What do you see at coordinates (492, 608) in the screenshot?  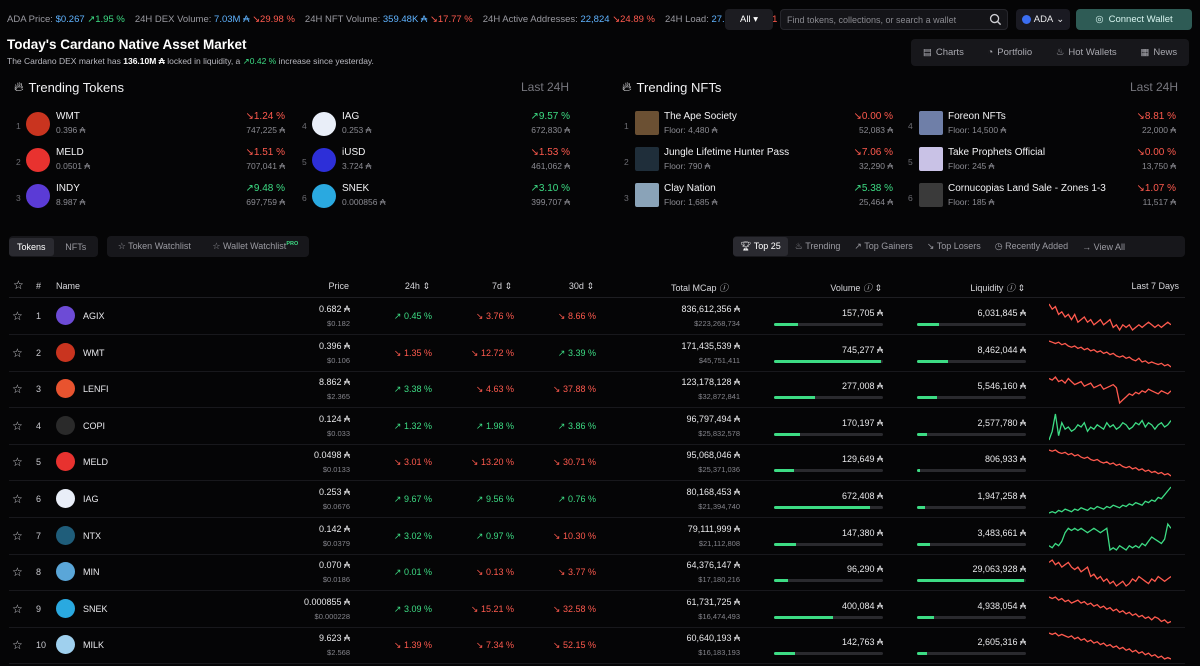 I see `change-7d: ↘ 15.21 %` at bounding box center [492, 608].